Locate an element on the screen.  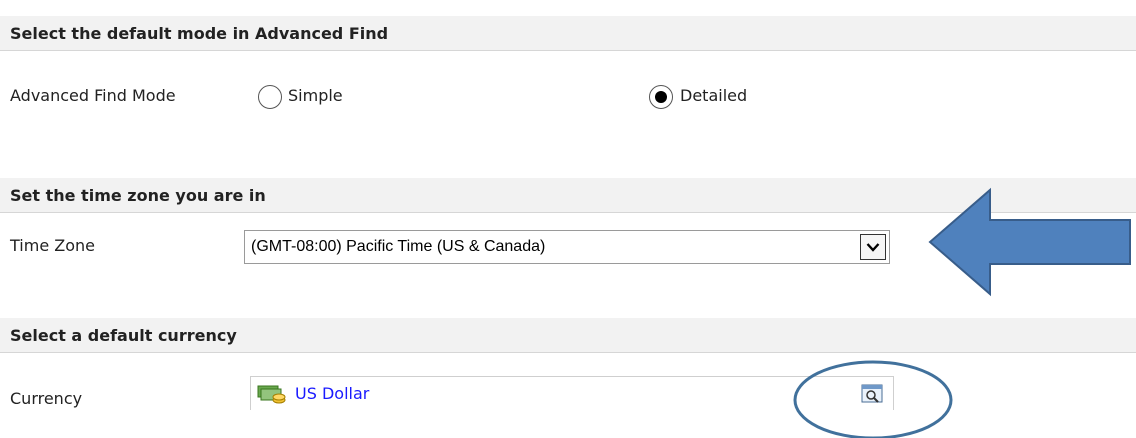
section-title: Select a default currency is located at coordinates (123, 335).